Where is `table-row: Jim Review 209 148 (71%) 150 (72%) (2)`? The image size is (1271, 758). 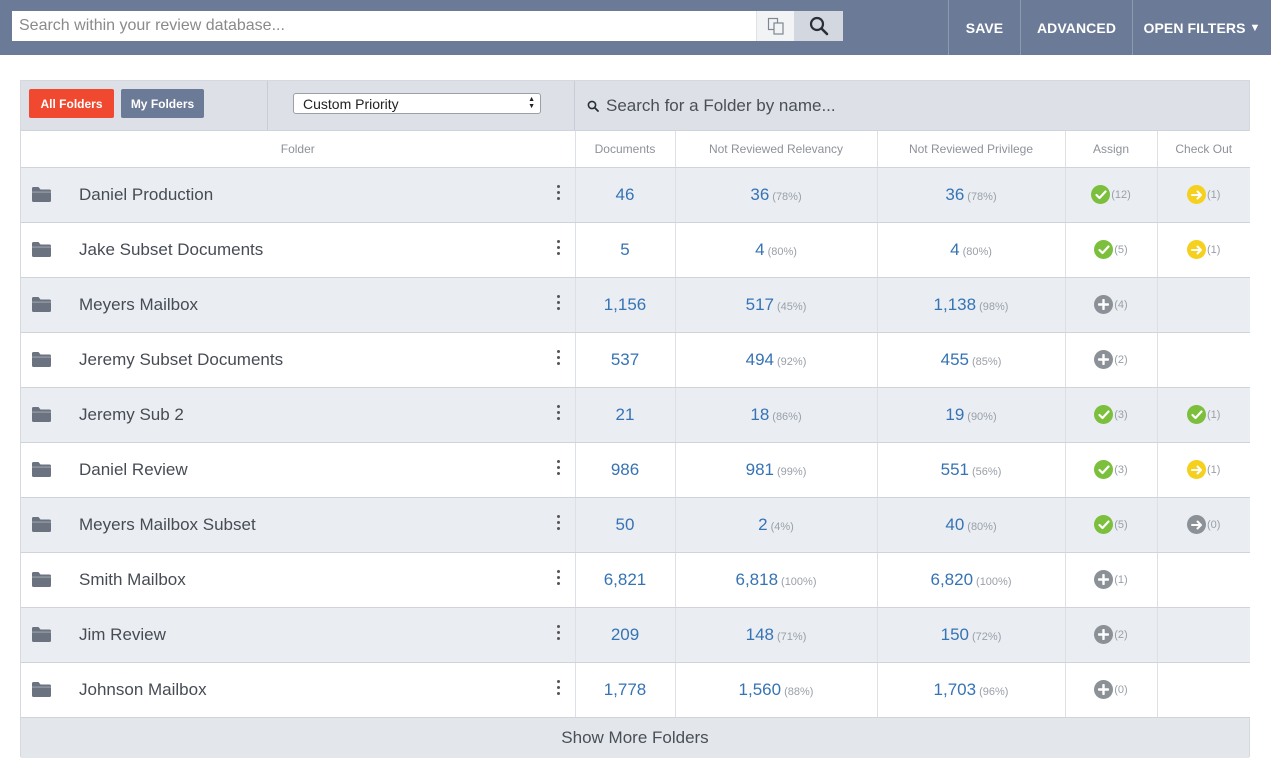 table-row: Jim Review 209 148 (71%) 150 (72%) (2) is located at coordinates (635, 635).